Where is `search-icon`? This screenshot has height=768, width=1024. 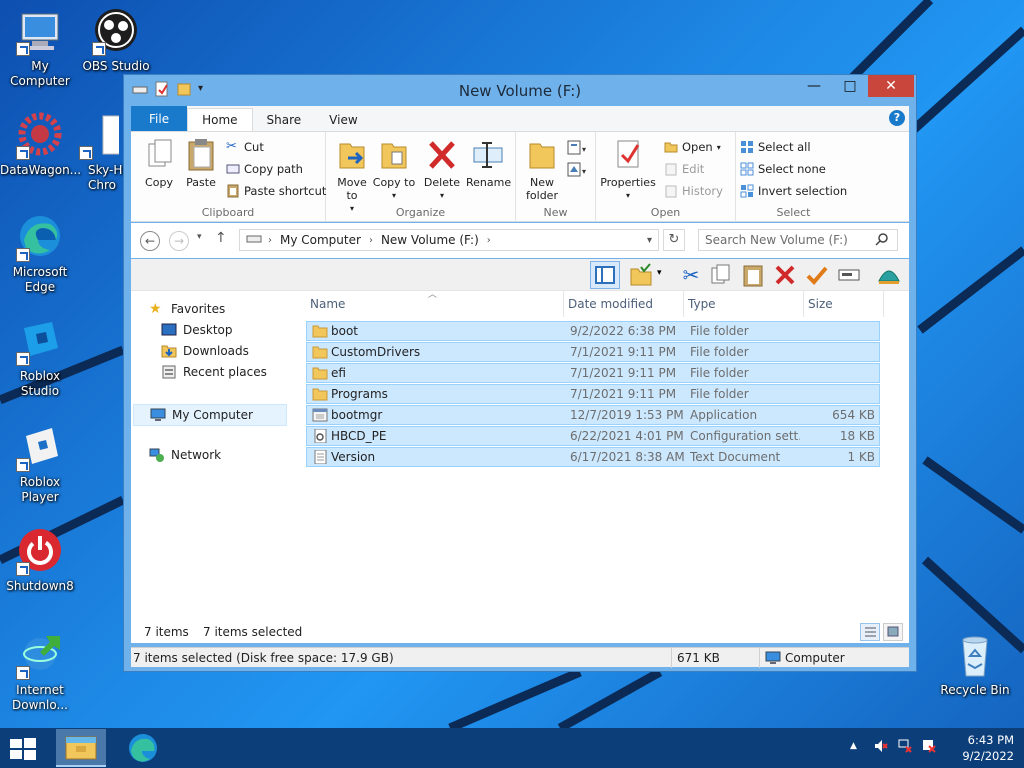
search-icon is located at coordinates (882, 239).